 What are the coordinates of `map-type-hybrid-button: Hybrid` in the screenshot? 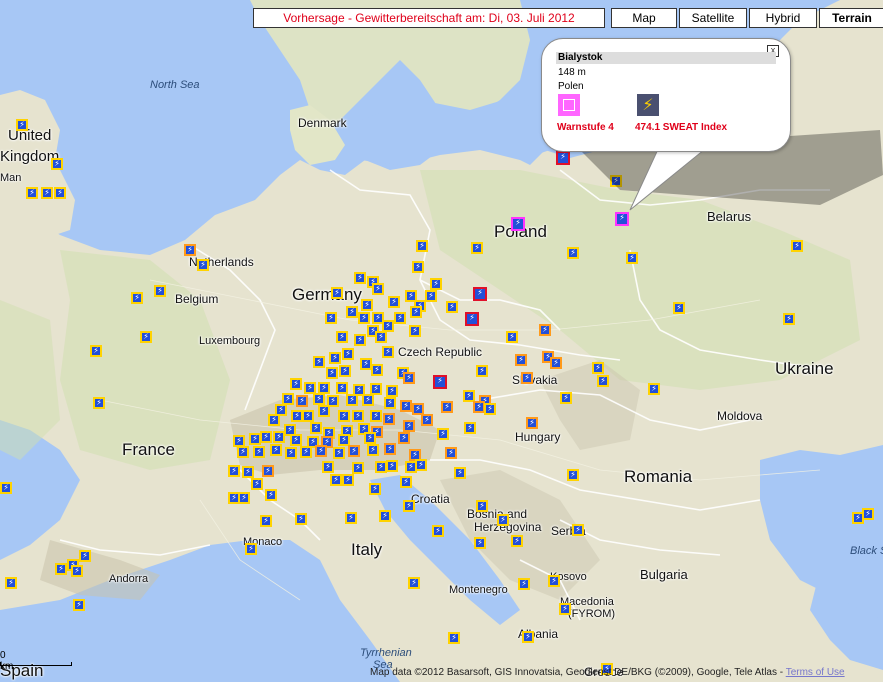 It's located at (783, 18).